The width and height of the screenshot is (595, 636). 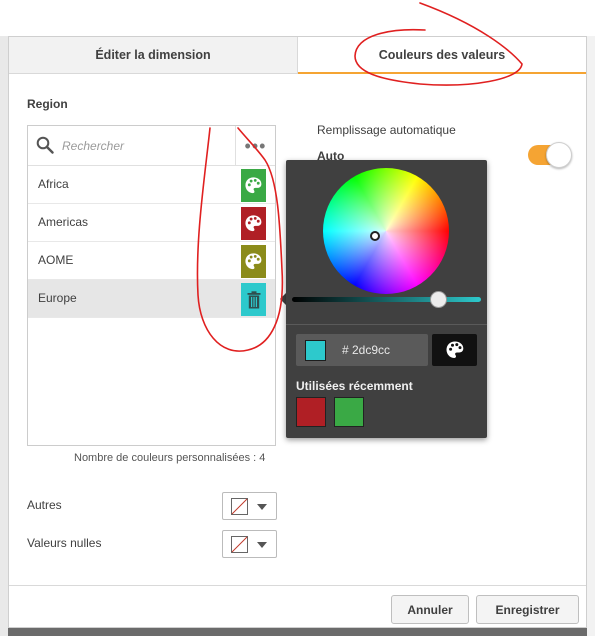 What do you see at coordinates (297, 18) in the screenshot?
I see `background-app-bar` at bounding box center [297, 18].